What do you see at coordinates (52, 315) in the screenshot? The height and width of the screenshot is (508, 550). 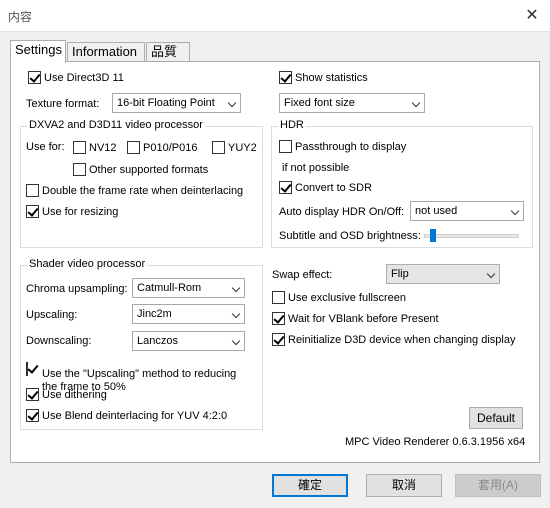 I see `upscaling-label: Upscaling:` at bounding box center [52, 315].